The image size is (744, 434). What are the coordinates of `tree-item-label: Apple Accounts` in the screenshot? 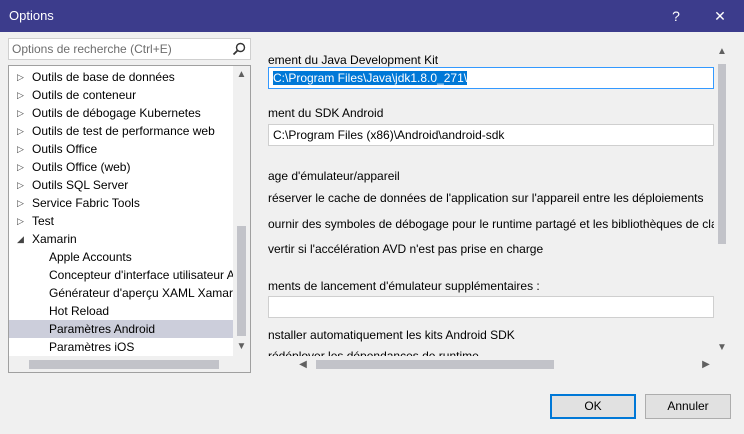 It's located at (90, 257).